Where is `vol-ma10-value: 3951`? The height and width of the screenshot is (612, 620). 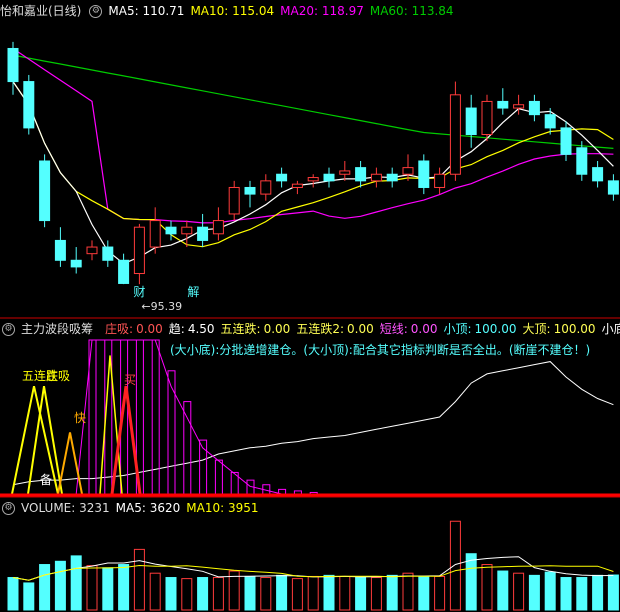
vol-ma10-value: 3951 is located at coordinates (243, 508).